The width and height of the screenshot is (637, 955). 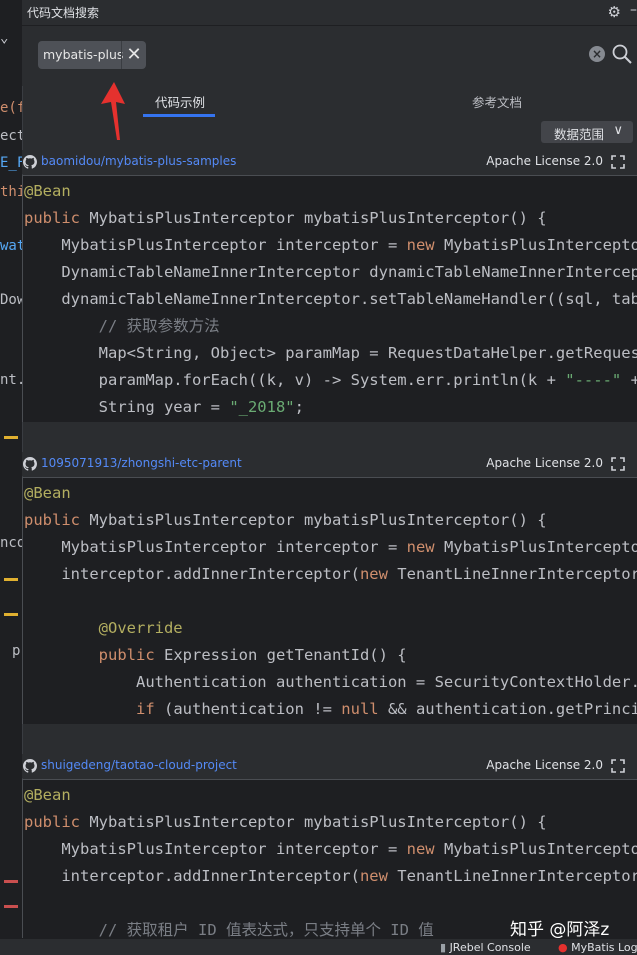 What do you see at coordinates (180, 101) in the screenshot?
I see `tab-code-examples: 代码示例` at bounding box center [180, 101].